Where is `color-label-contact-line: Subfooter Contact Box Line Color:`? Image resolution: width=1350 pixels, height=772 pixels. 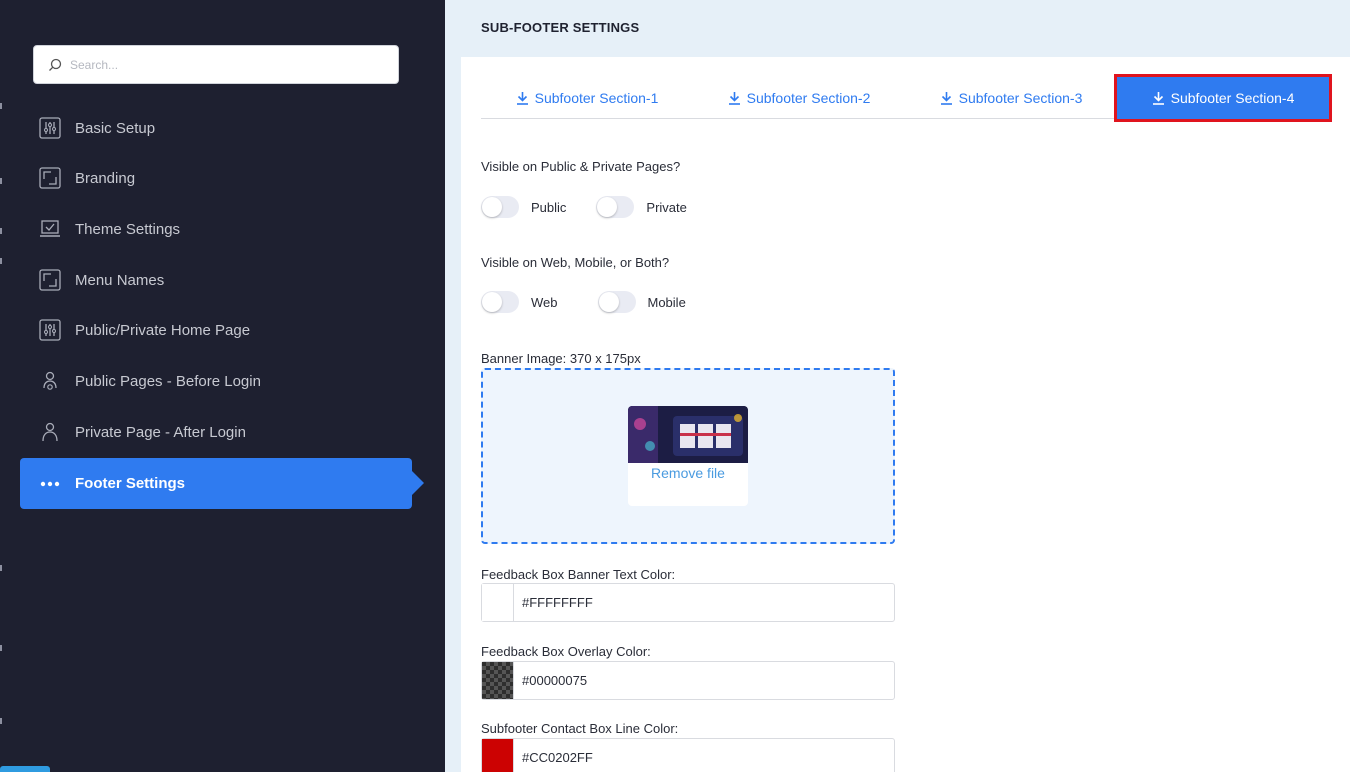
color-label-contact-line: Subfooter Contact Box Line Color: is located at coordinates (580, 728).